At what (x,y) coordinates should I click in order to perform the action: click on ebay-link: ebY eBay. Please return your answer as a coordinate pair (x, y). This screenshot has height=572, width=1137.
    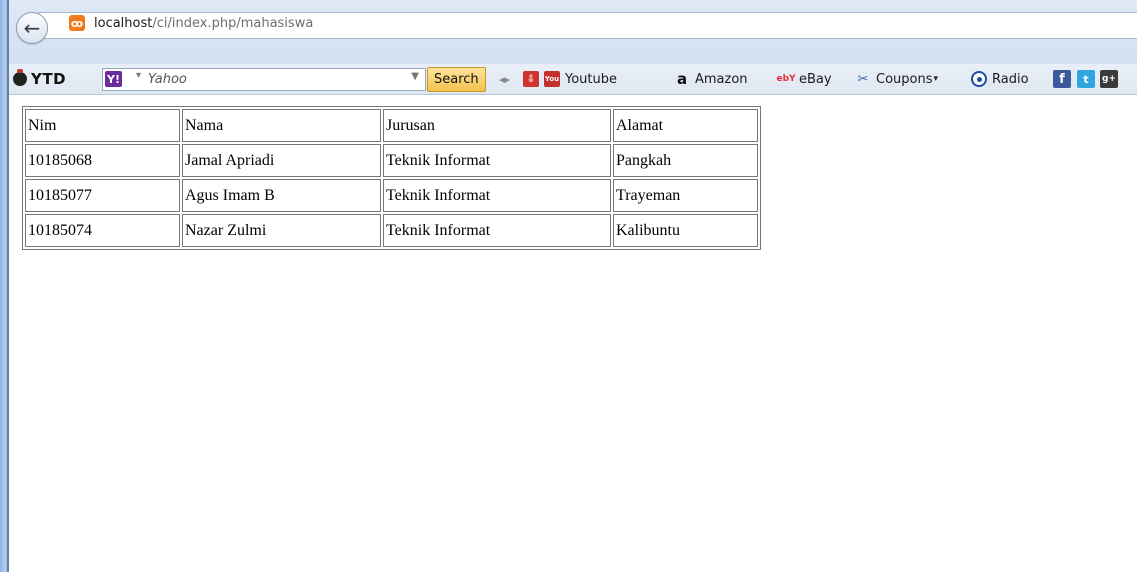
    Looking at the image, I should click on (804, 79).